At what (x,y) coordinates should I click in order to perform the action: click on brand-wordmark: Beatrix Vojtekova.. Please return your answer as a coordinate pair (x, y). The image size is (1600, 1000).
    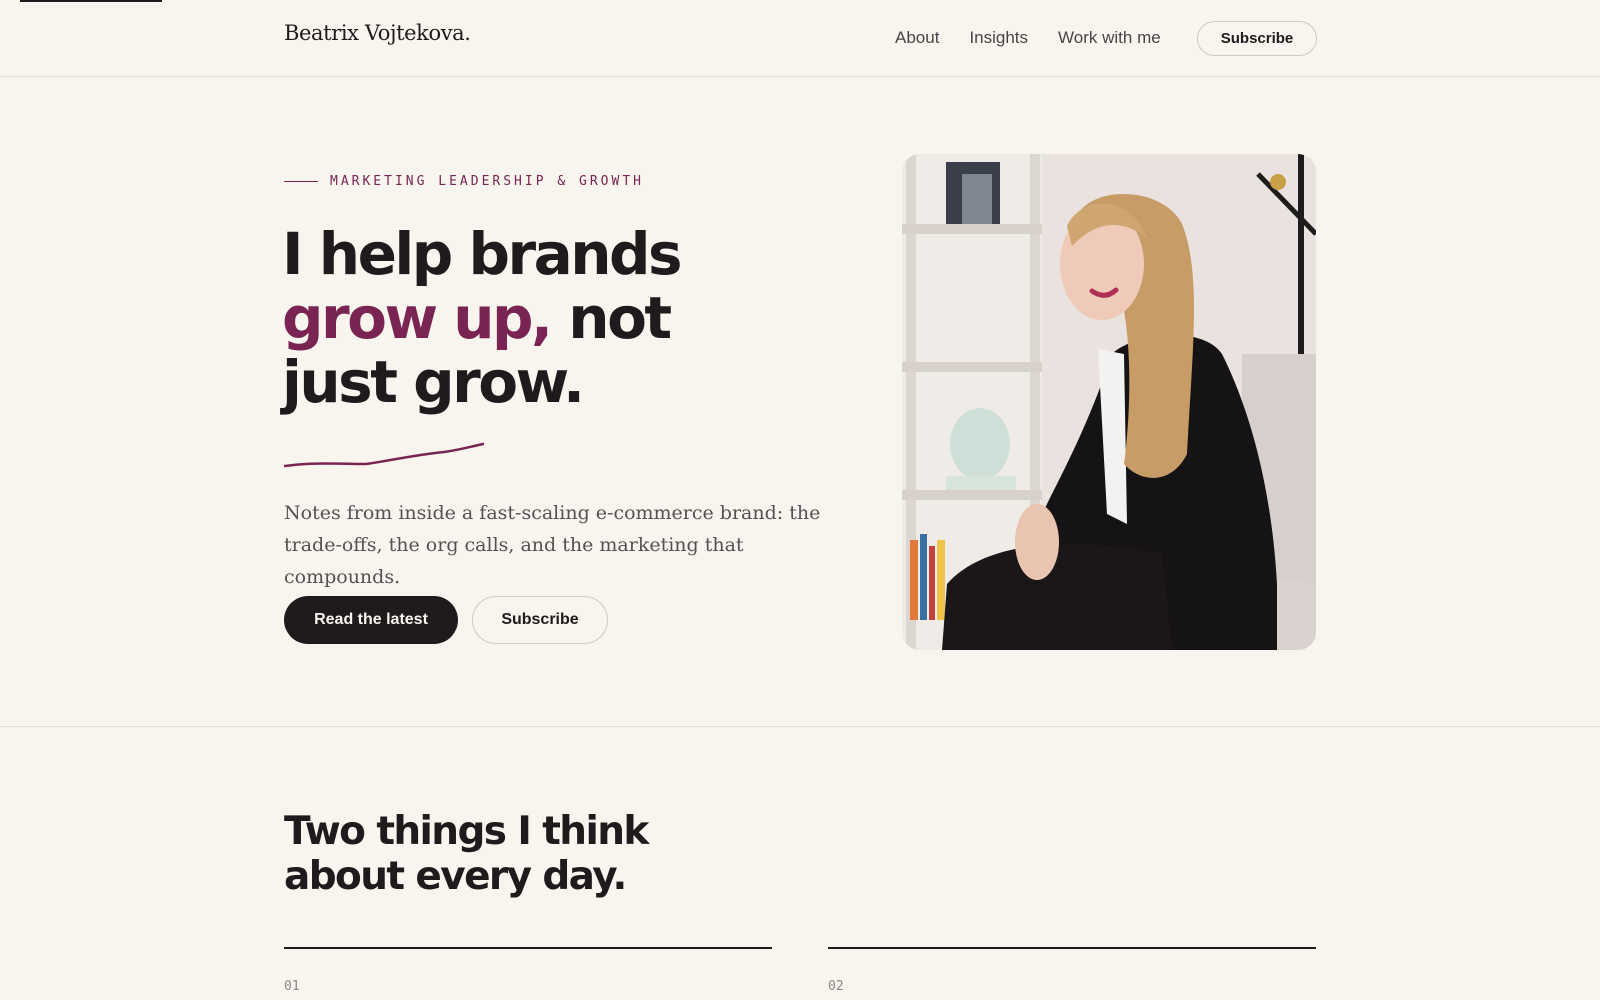
    Looking at the image, I should click on (377, 33).